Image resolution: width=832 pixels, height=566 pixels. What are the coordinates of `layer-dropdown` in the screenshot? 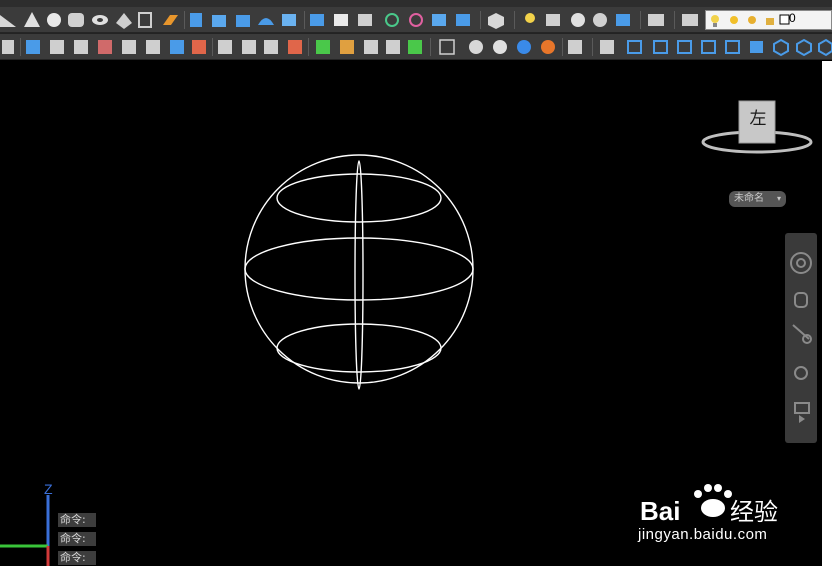 It's located at (768, 20).